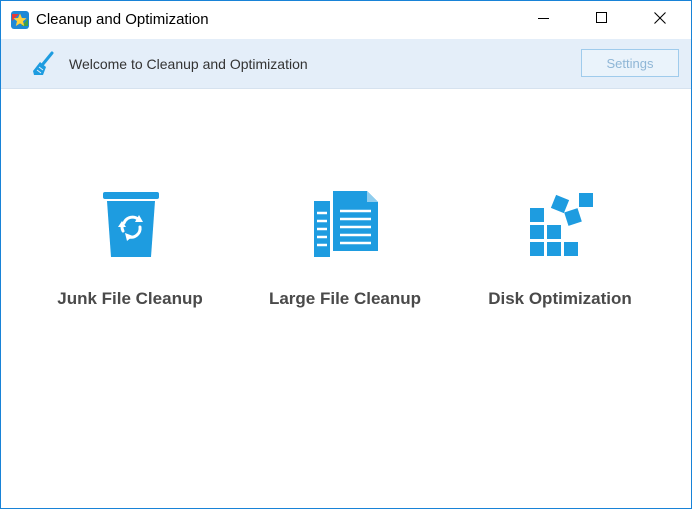 The height and width of the screenshot is (509, 692). I want to click on documents-icon, so click(346, 223).